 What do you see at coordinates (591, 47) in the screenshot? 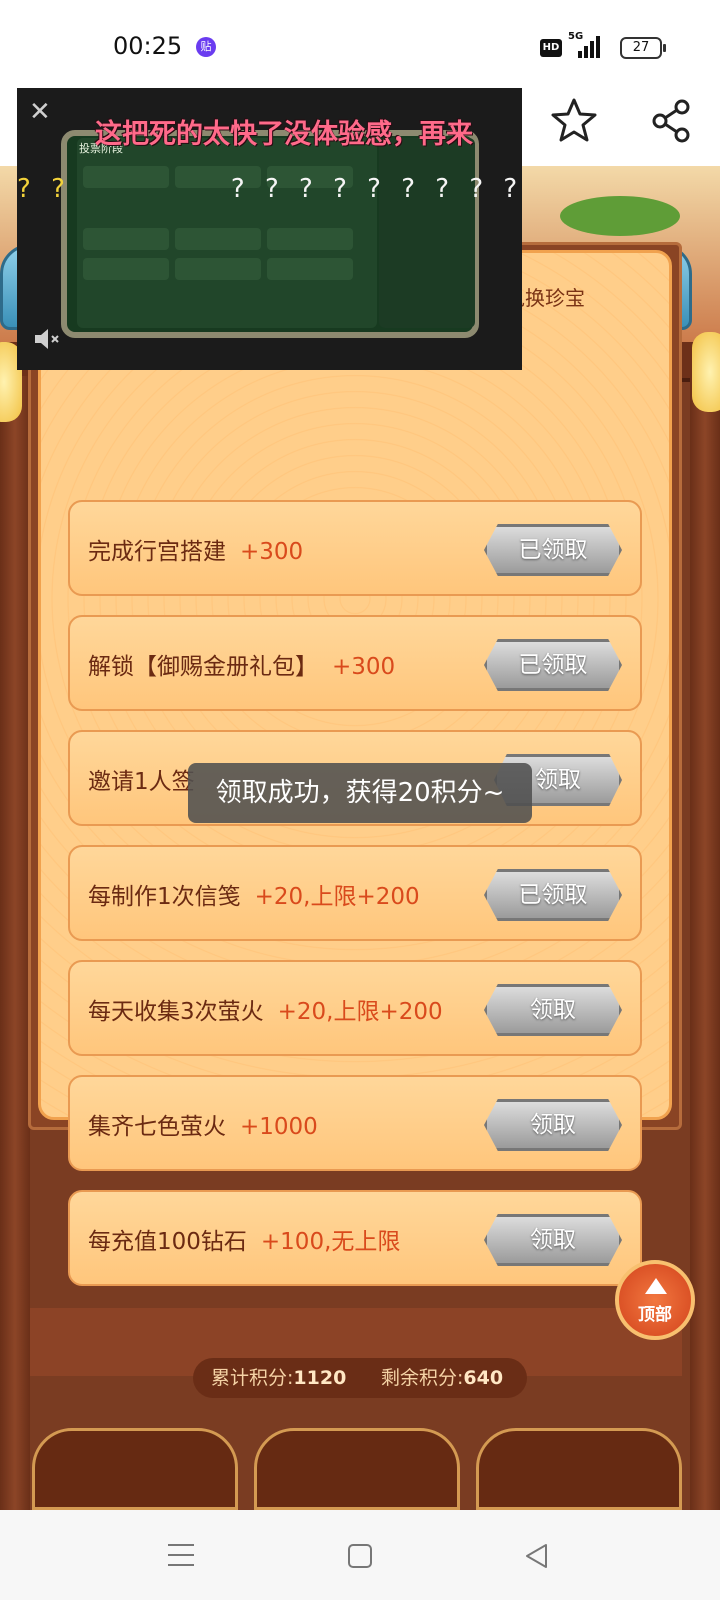
I see `signal-icon` at bounding box center [591, 47].